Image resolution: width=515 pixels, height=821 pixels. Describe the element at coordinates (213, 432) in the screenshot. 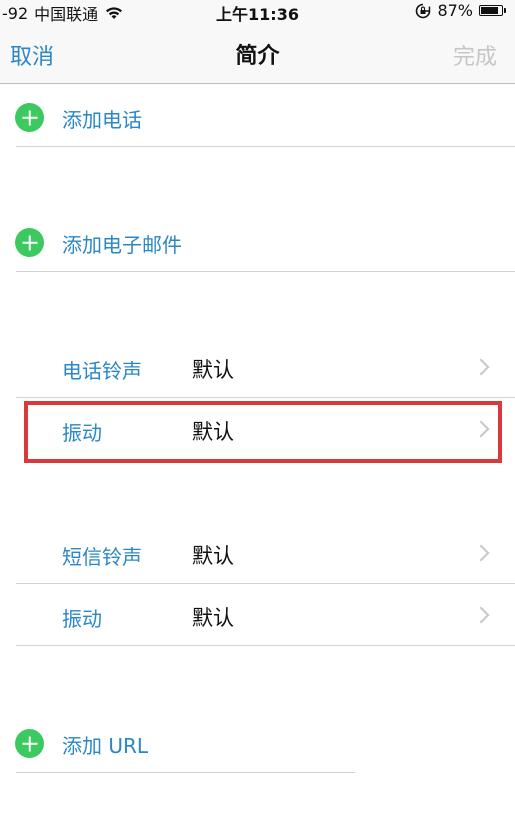

I see `ringtone-vibration-value: 默认` at that location.